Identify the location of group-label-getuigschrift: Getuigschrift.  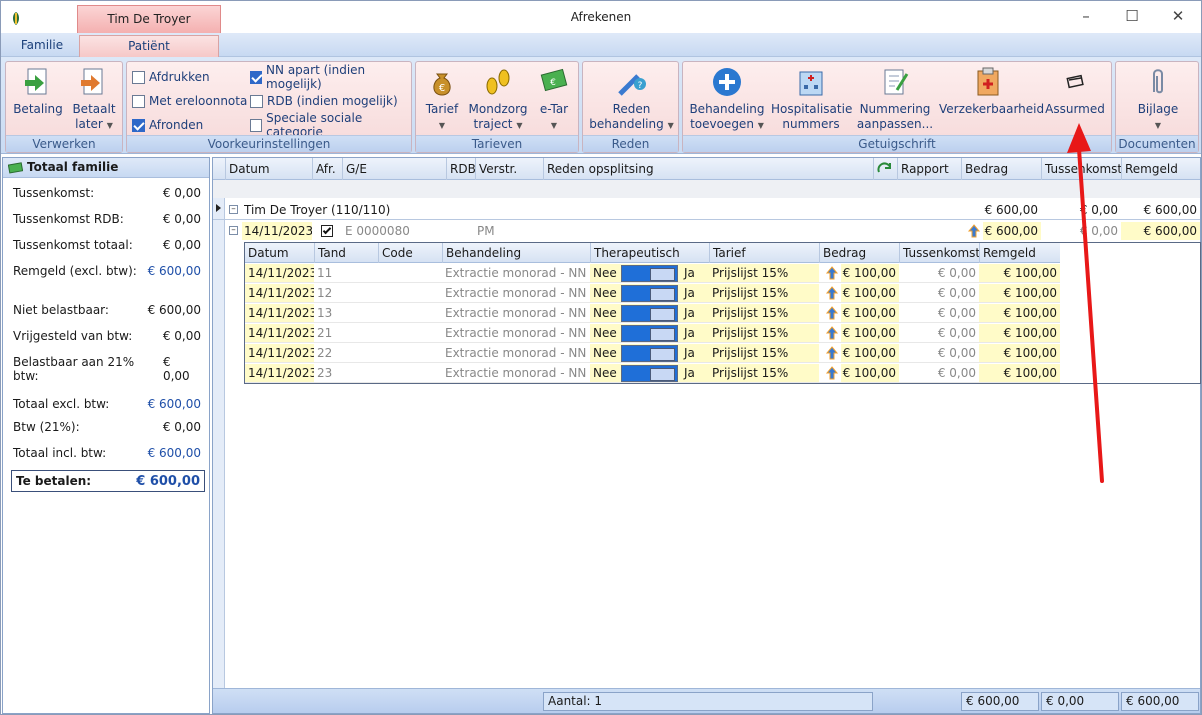
(897, 143).